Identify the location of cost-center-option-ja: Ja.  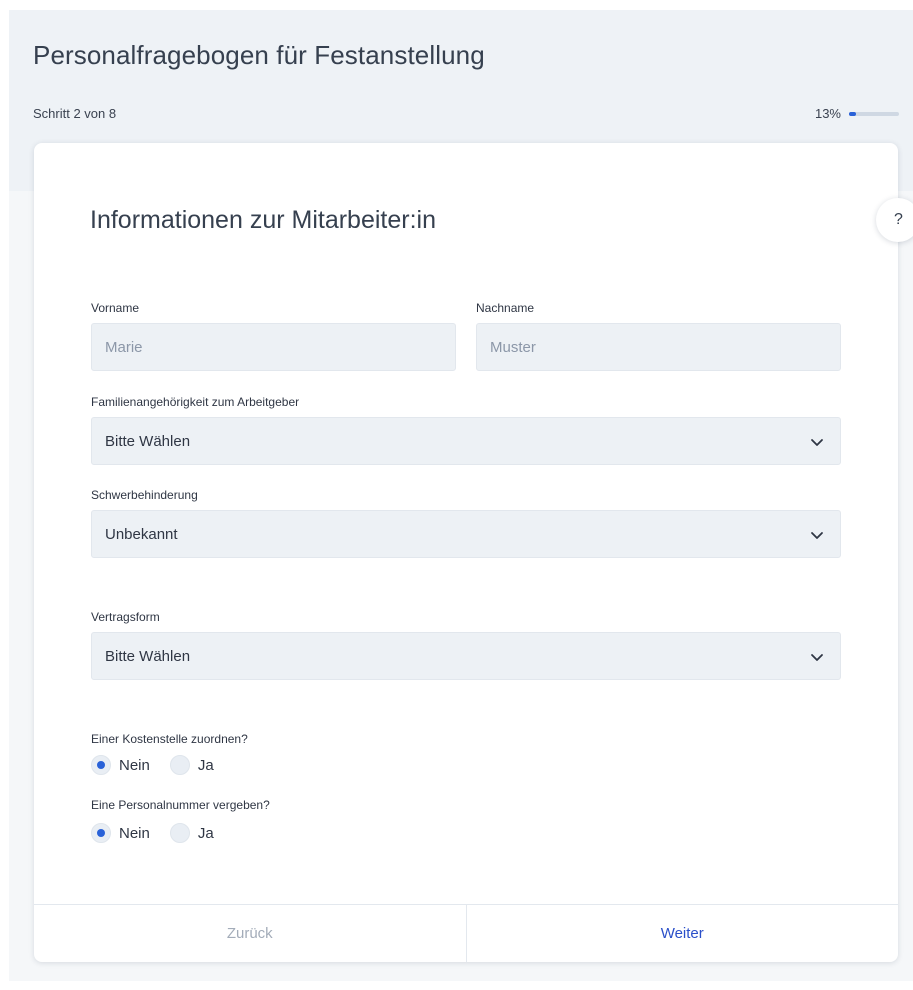
(191, 765).